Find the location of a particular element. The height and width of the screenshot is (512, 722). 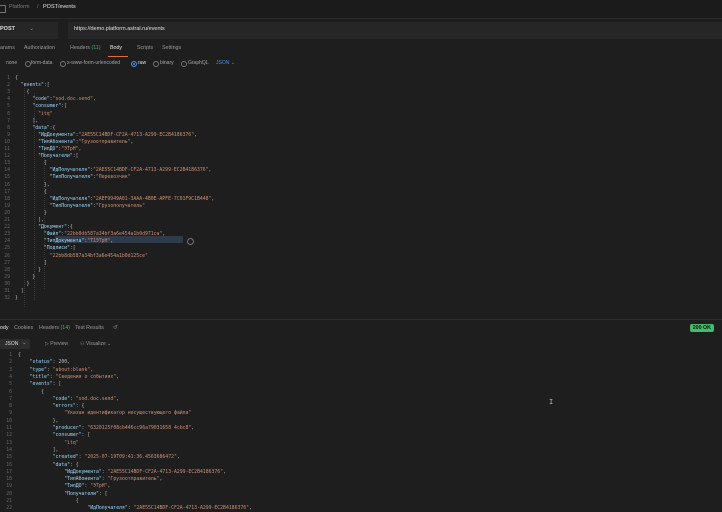

code-line: "itq" is located at coordinates (45, 114).